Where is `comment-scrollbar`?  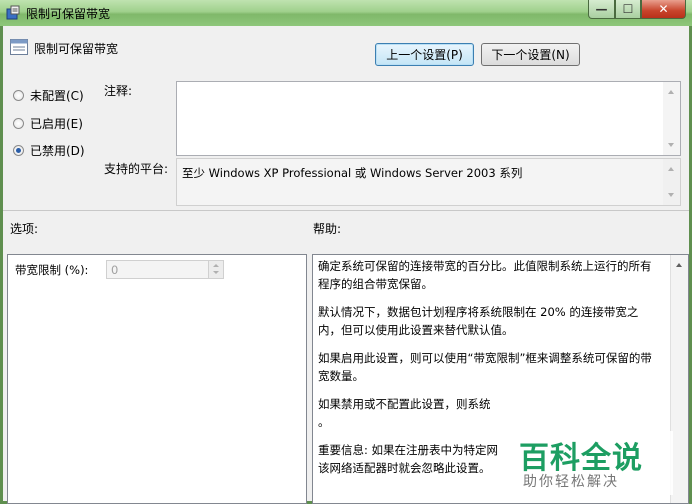
comment-scrollbar is located at coordinates (671, 118).